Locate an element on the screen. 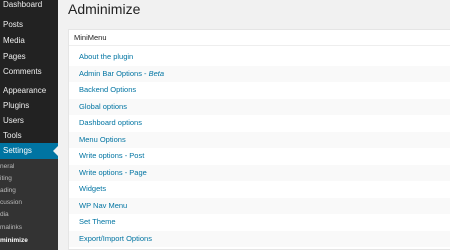  submenu-item-writing: iting is located at coordinates (29, 179).